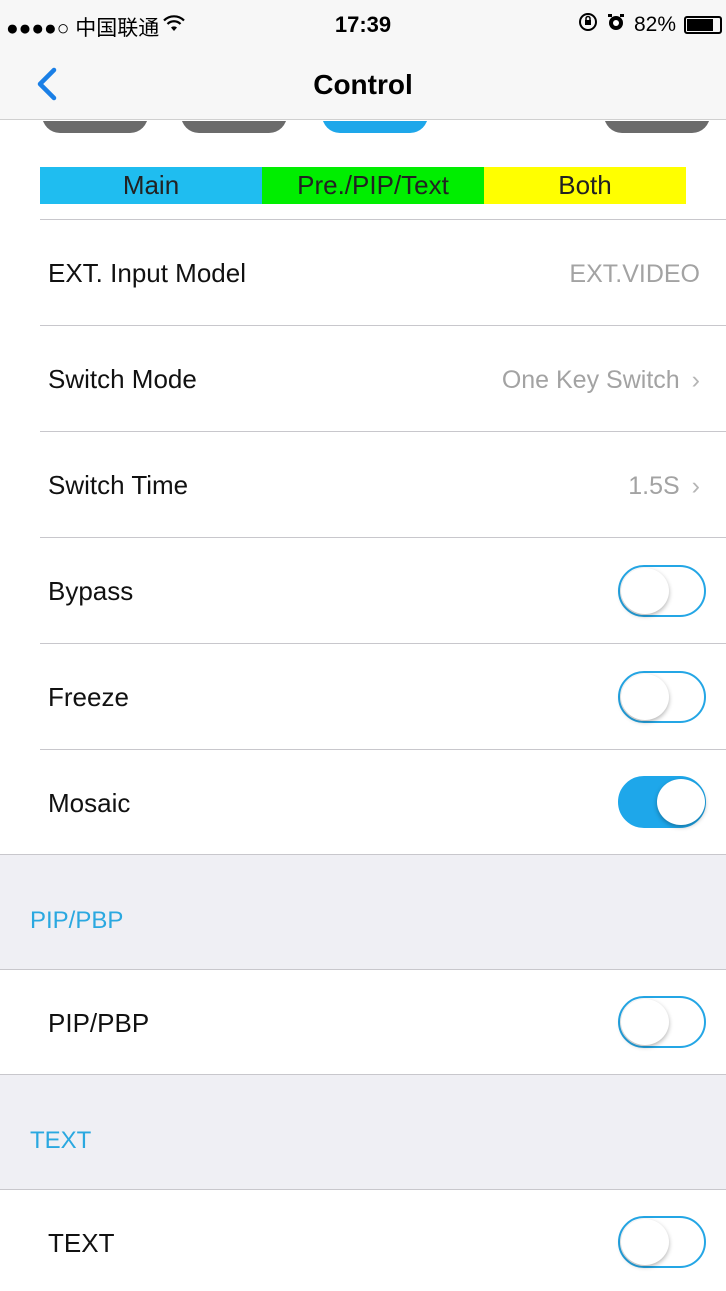 This screenshot has height=1291, width=726. What do you see at coordinates (654, 24) in the screenshot?
I see `battery-percent: 82%` at bounding box center [654, 24].